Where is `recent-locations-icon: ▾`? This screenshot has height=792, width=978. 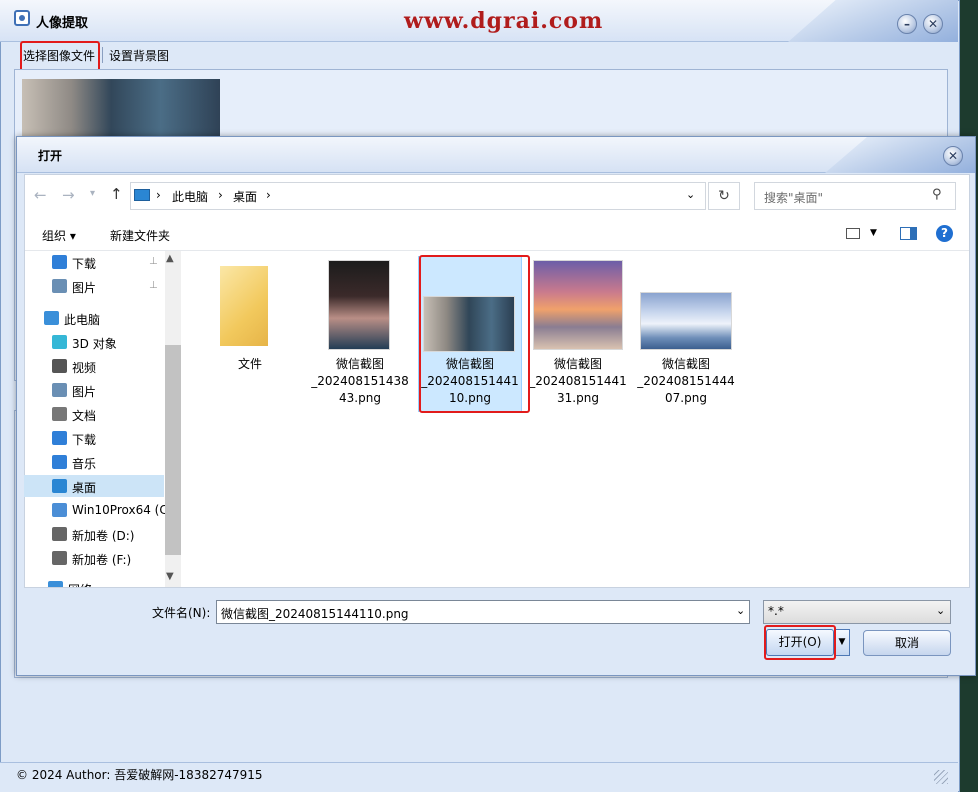 recent-locations-icon: ▾ is located at coordinates (92, 193).